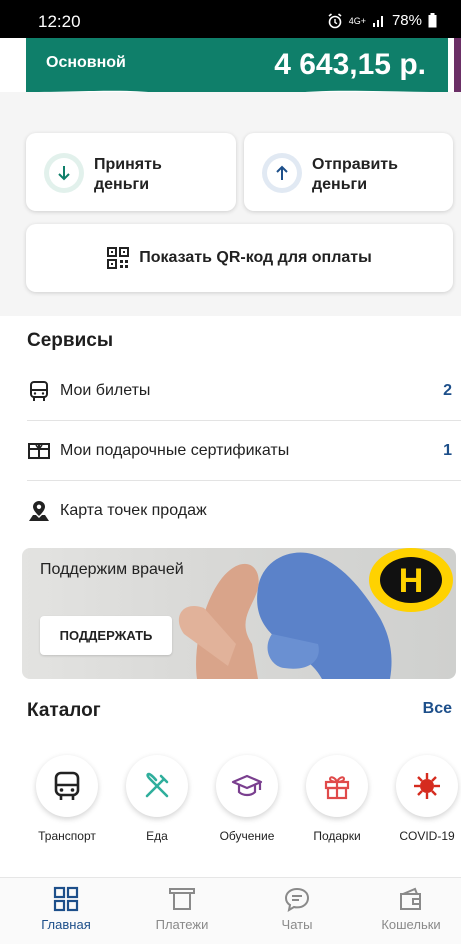  I want to click on graduation-cap-icon, so click(247, 785).